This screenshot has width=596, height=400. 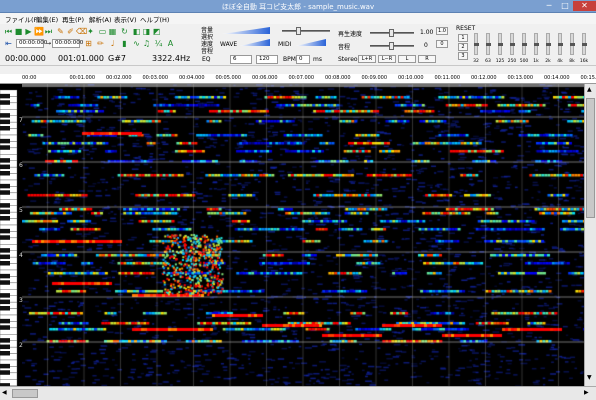 What do you see at coordinates (590, 235) in the screenshot?
I see `vertical-scrollbar: ▲ ▼` at bounding box center [590, 235].